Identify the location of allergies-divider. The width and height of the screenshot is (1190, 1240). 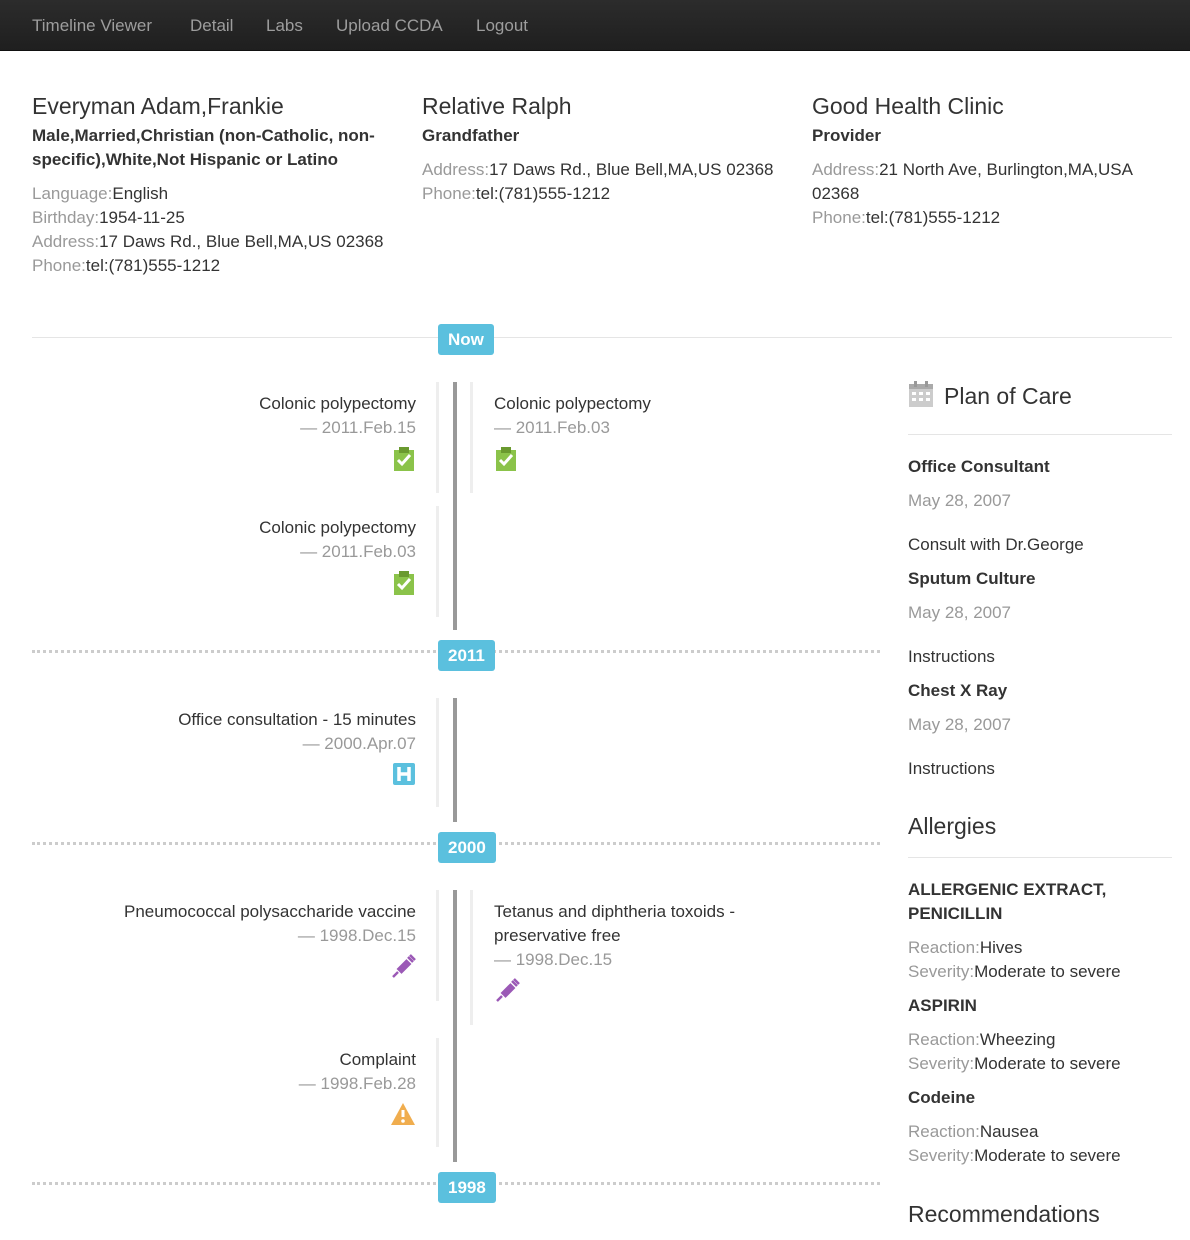
(1040, 857).